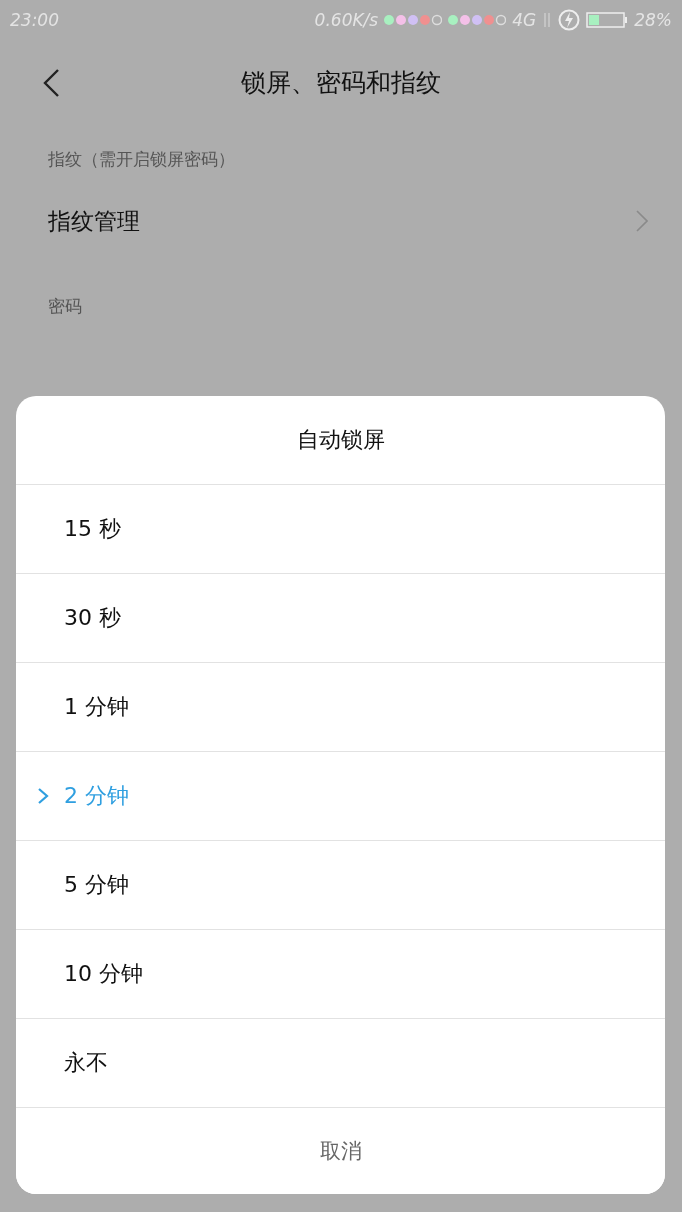  I want to click on back-icon, so click(51, 83).